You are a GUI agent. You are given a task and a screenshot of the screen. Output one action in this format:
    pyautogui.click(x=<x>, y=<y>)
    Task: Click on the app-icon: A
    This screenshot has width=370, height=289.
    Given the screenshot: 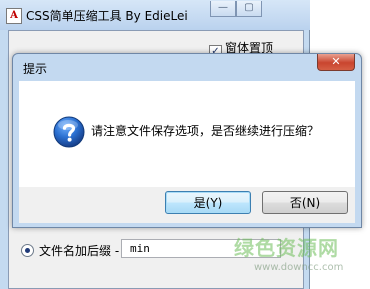 What is the action you would take?
    pyautogui.click(x=14, y=16)
    